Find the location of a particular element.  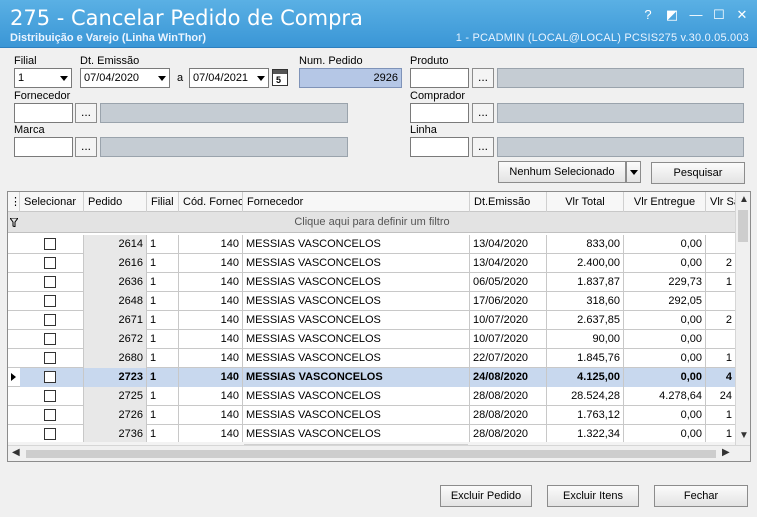

col-vlr-entregue: Vlr Entregue is located at coordinates (665, 202).